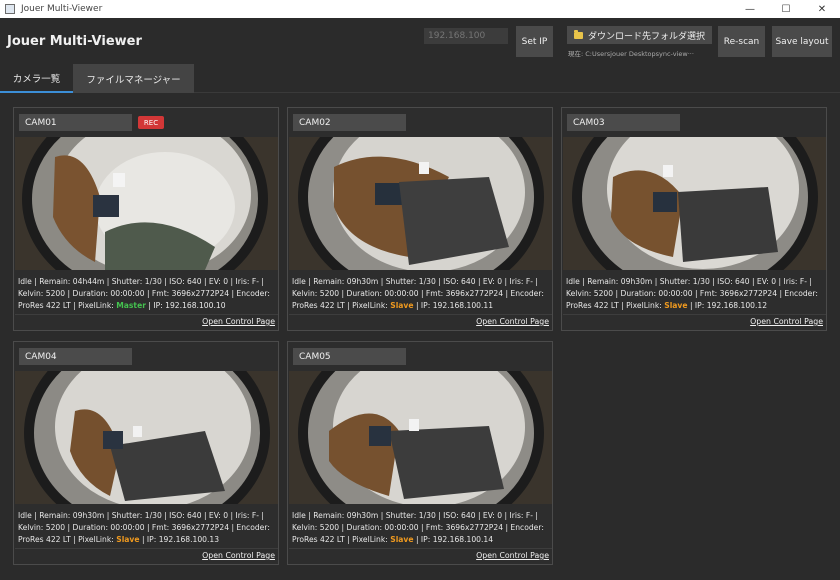 This screenshot has height=580, width=840. I want to click on camera-name: CAM05, so click(349, 356).